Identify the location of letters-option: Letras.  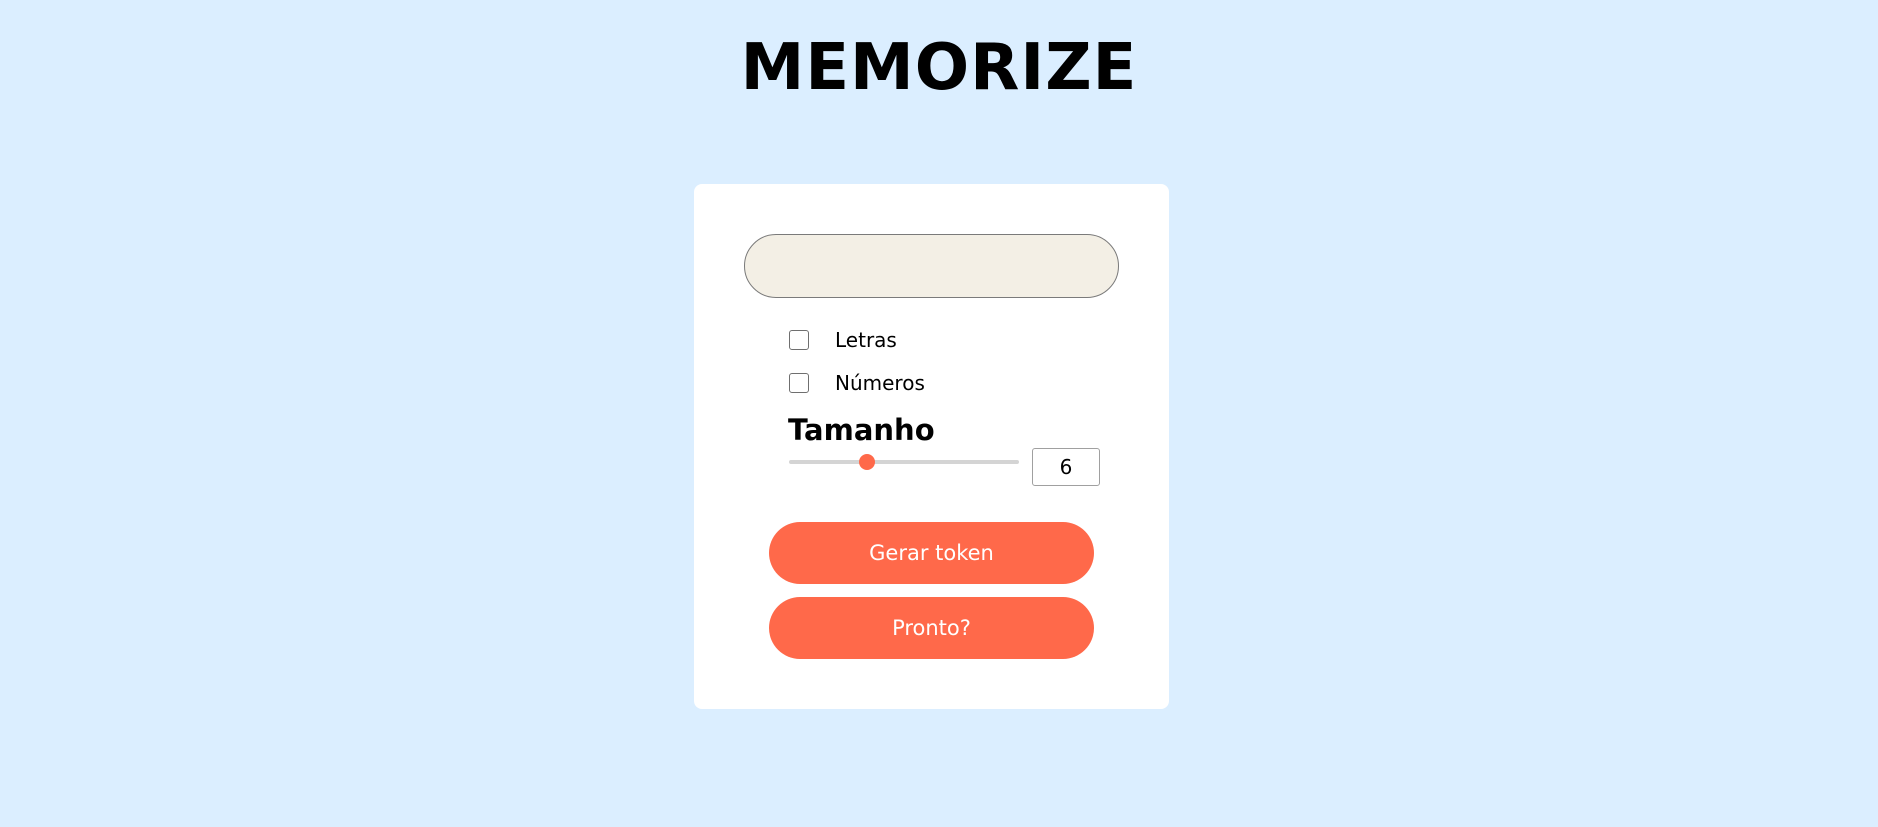
(843, 340).